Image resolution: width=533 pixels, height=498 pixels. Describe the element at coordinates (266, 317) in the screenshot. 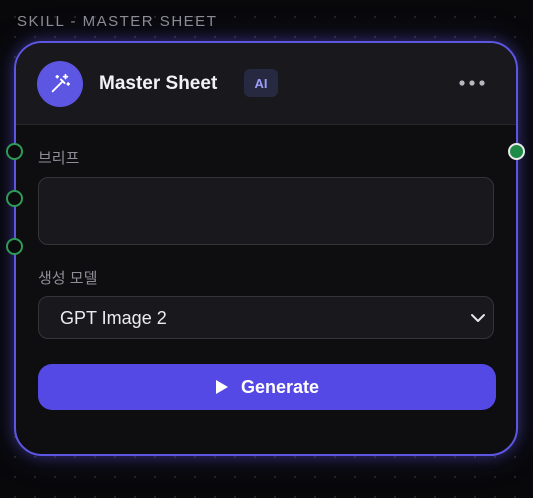

I see `model-select: GPT Image 2` at that location.